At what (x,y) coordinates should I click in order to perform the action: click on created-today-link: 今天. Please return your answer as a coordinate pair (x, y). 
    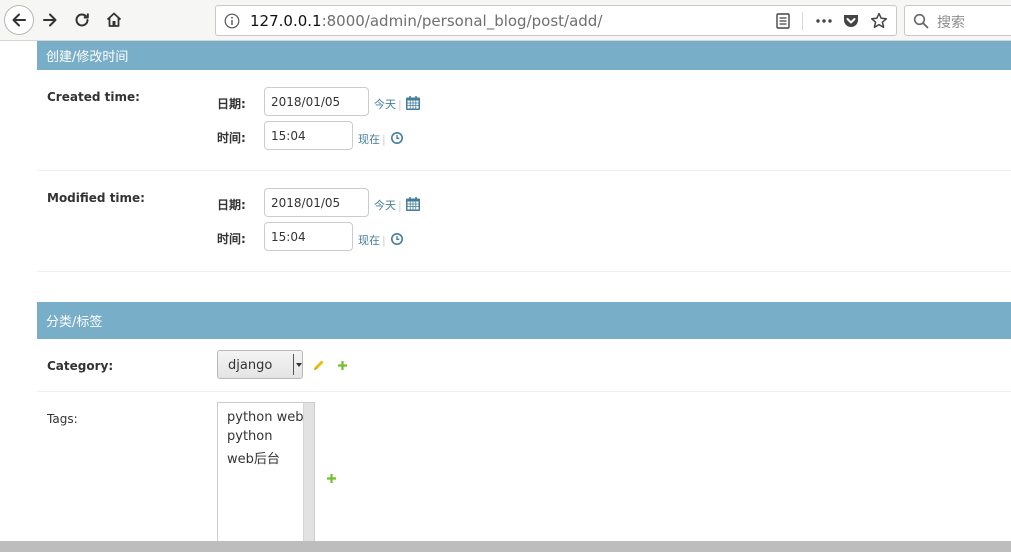
    Looking at the image, I should click on (385, 104).